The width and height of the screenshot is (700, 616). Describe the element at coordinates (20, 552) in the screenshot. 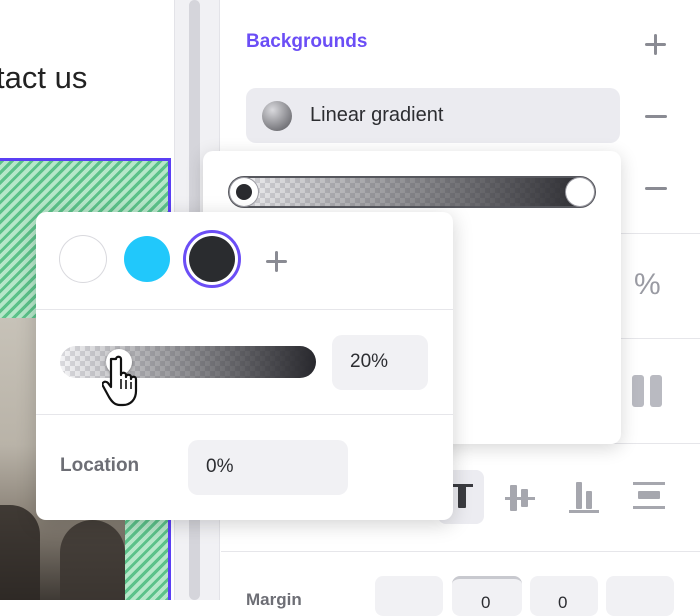

I see `photo-shadow-left` at that location.